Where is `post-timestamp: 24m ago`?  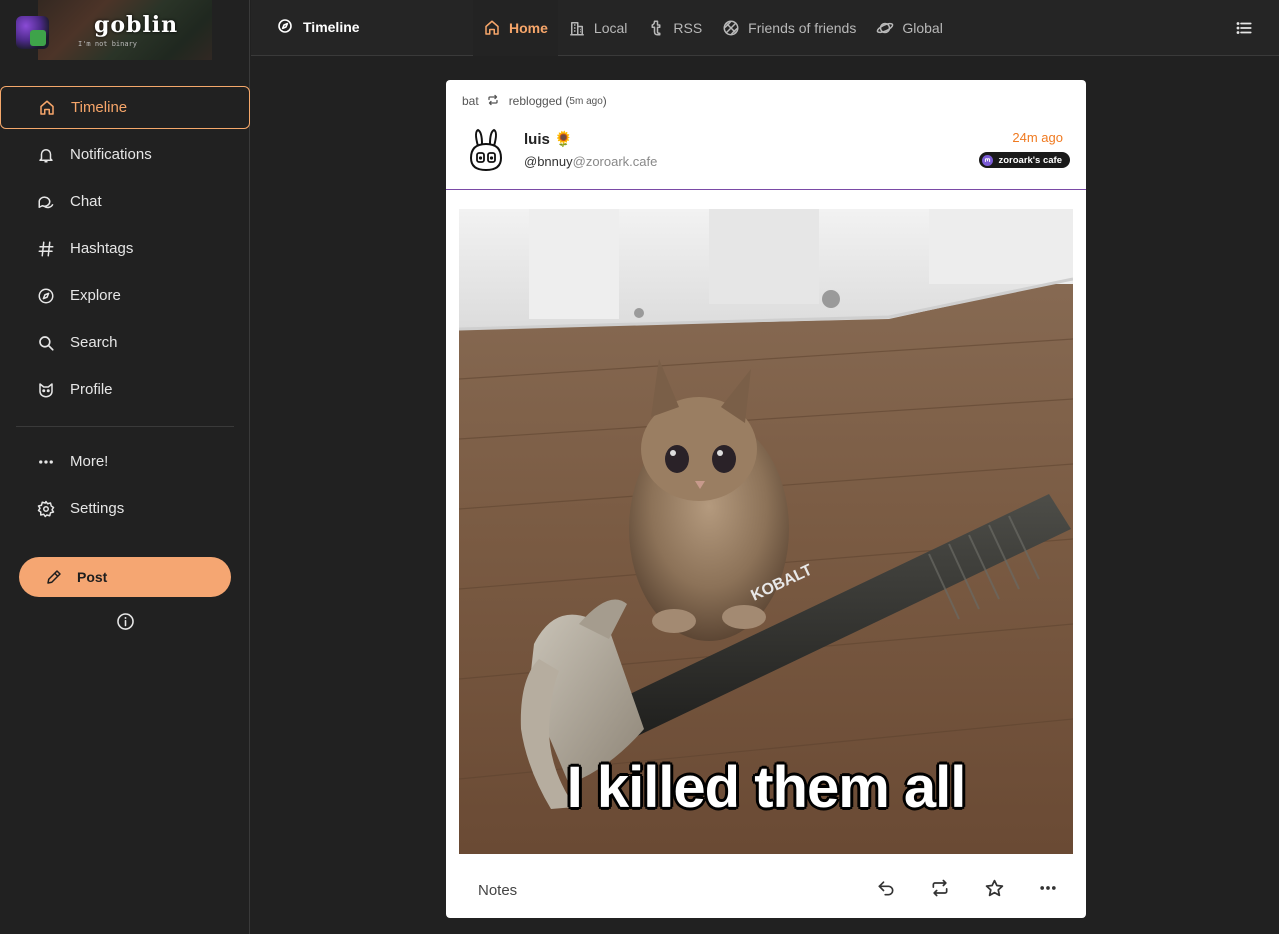
post-timestamp: 24m ago is located at coordinates (1037, 137).